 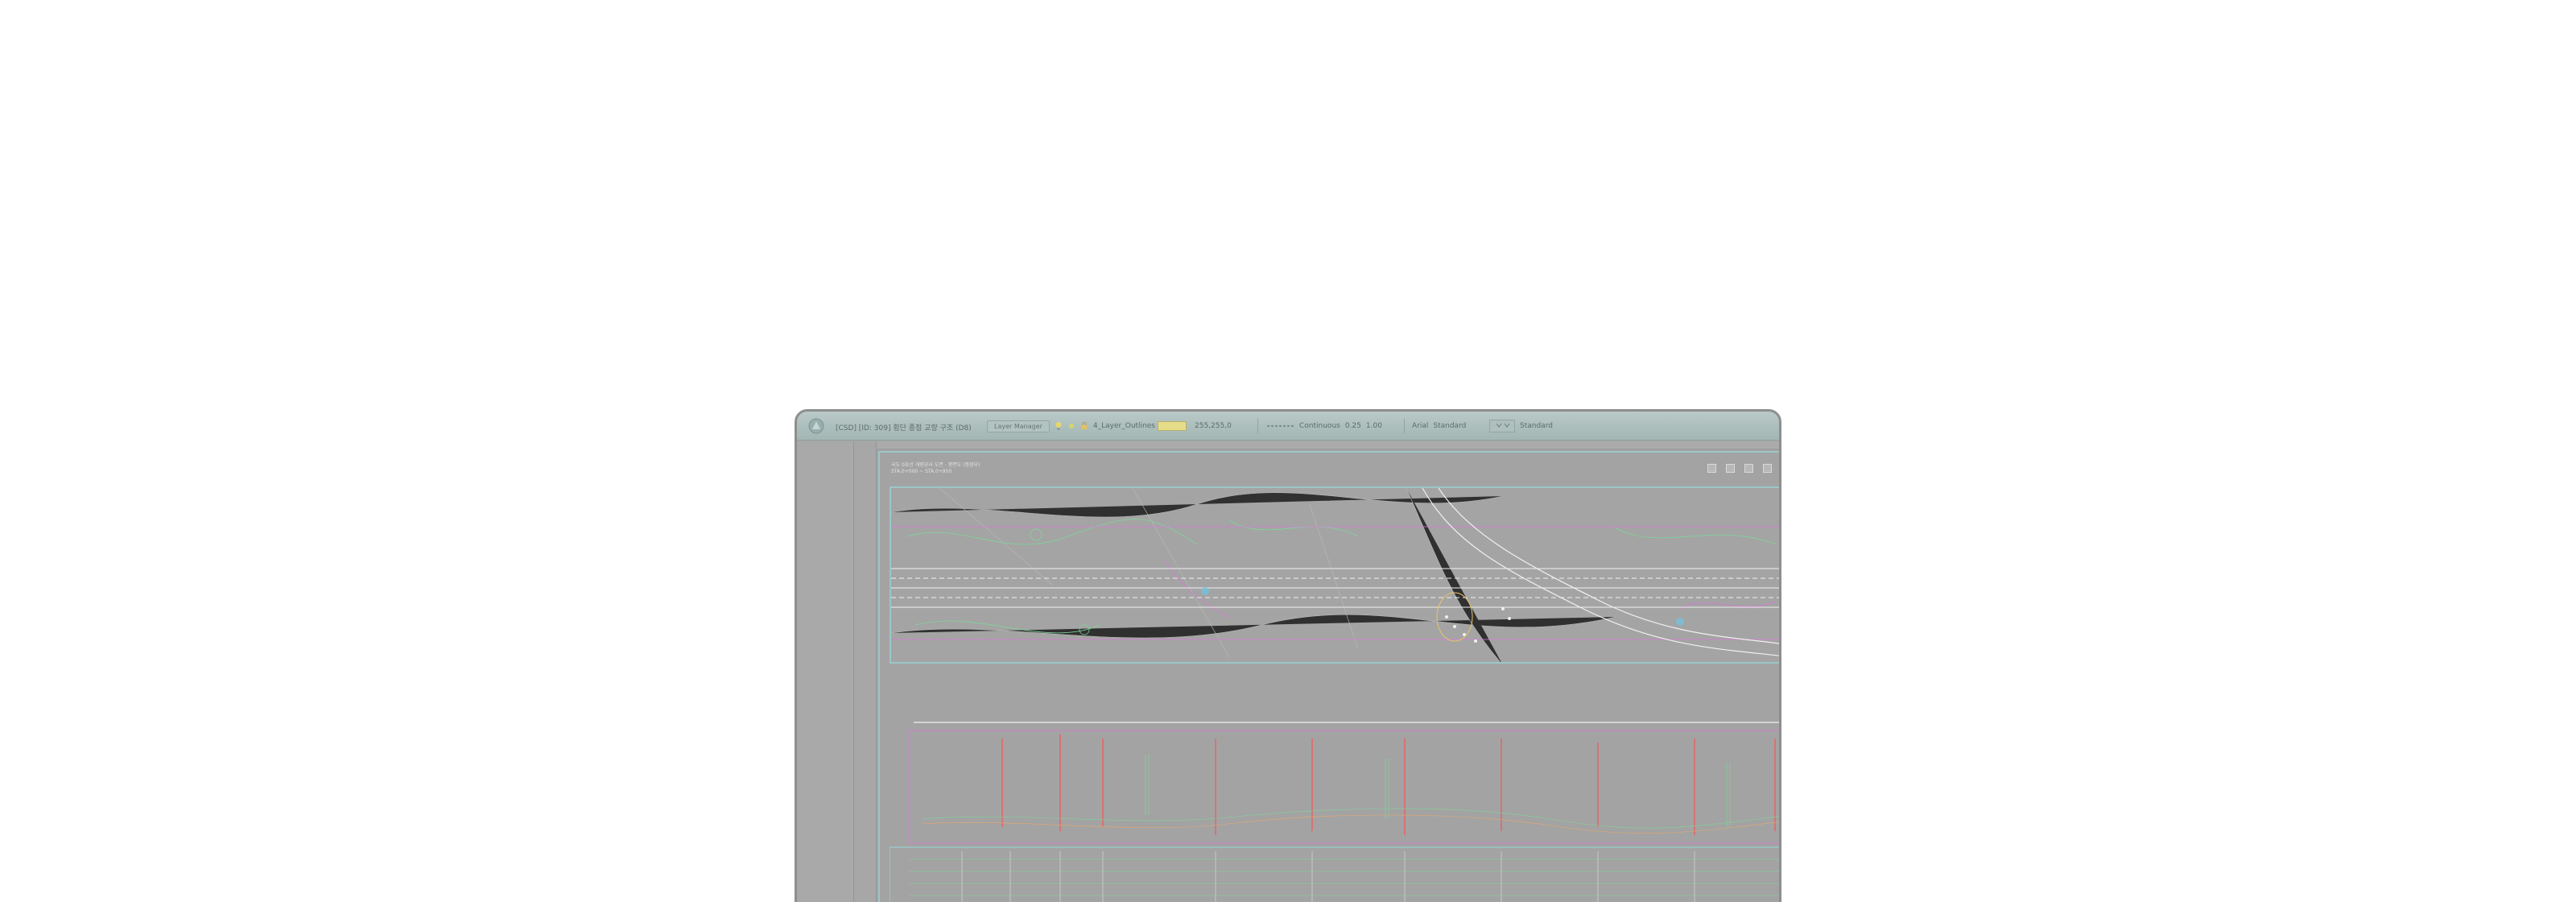 I want to click on app-icon, so click(x=816, y=426).